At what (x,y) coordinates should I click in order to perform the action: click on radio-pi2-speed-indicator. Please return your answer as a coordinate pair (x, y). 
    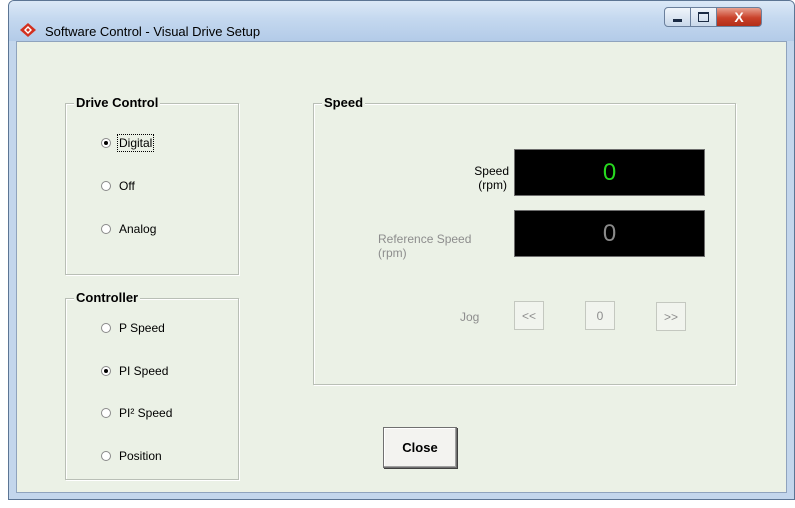
    Looking at the image, I should click on (106, 413).